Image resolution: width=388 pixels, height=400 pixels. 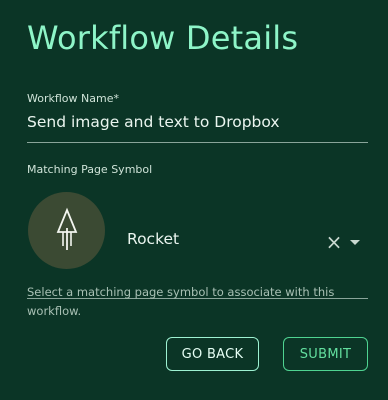 I want to click on selected-symbol-value: Rocket, so click(x=153, y=239).